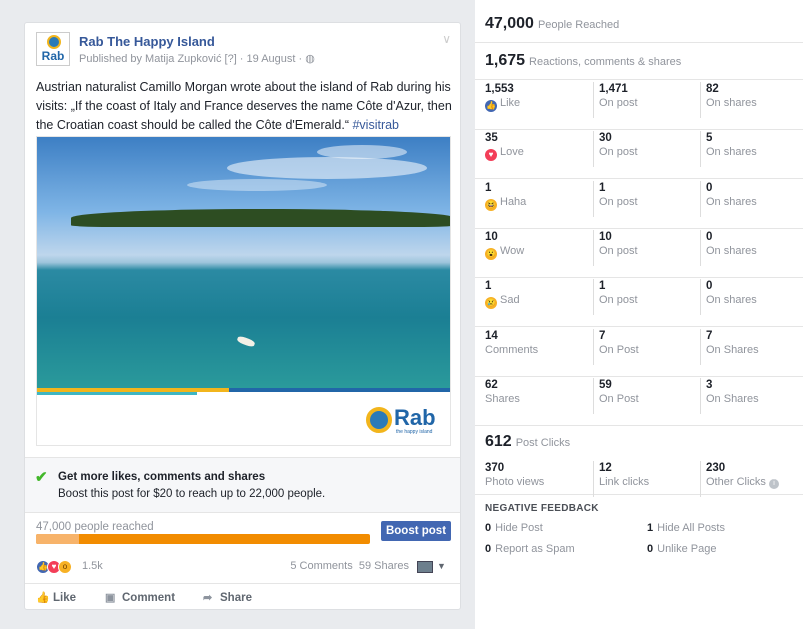  I want to click on checkmark-icon: ✔, so click(41, 477).